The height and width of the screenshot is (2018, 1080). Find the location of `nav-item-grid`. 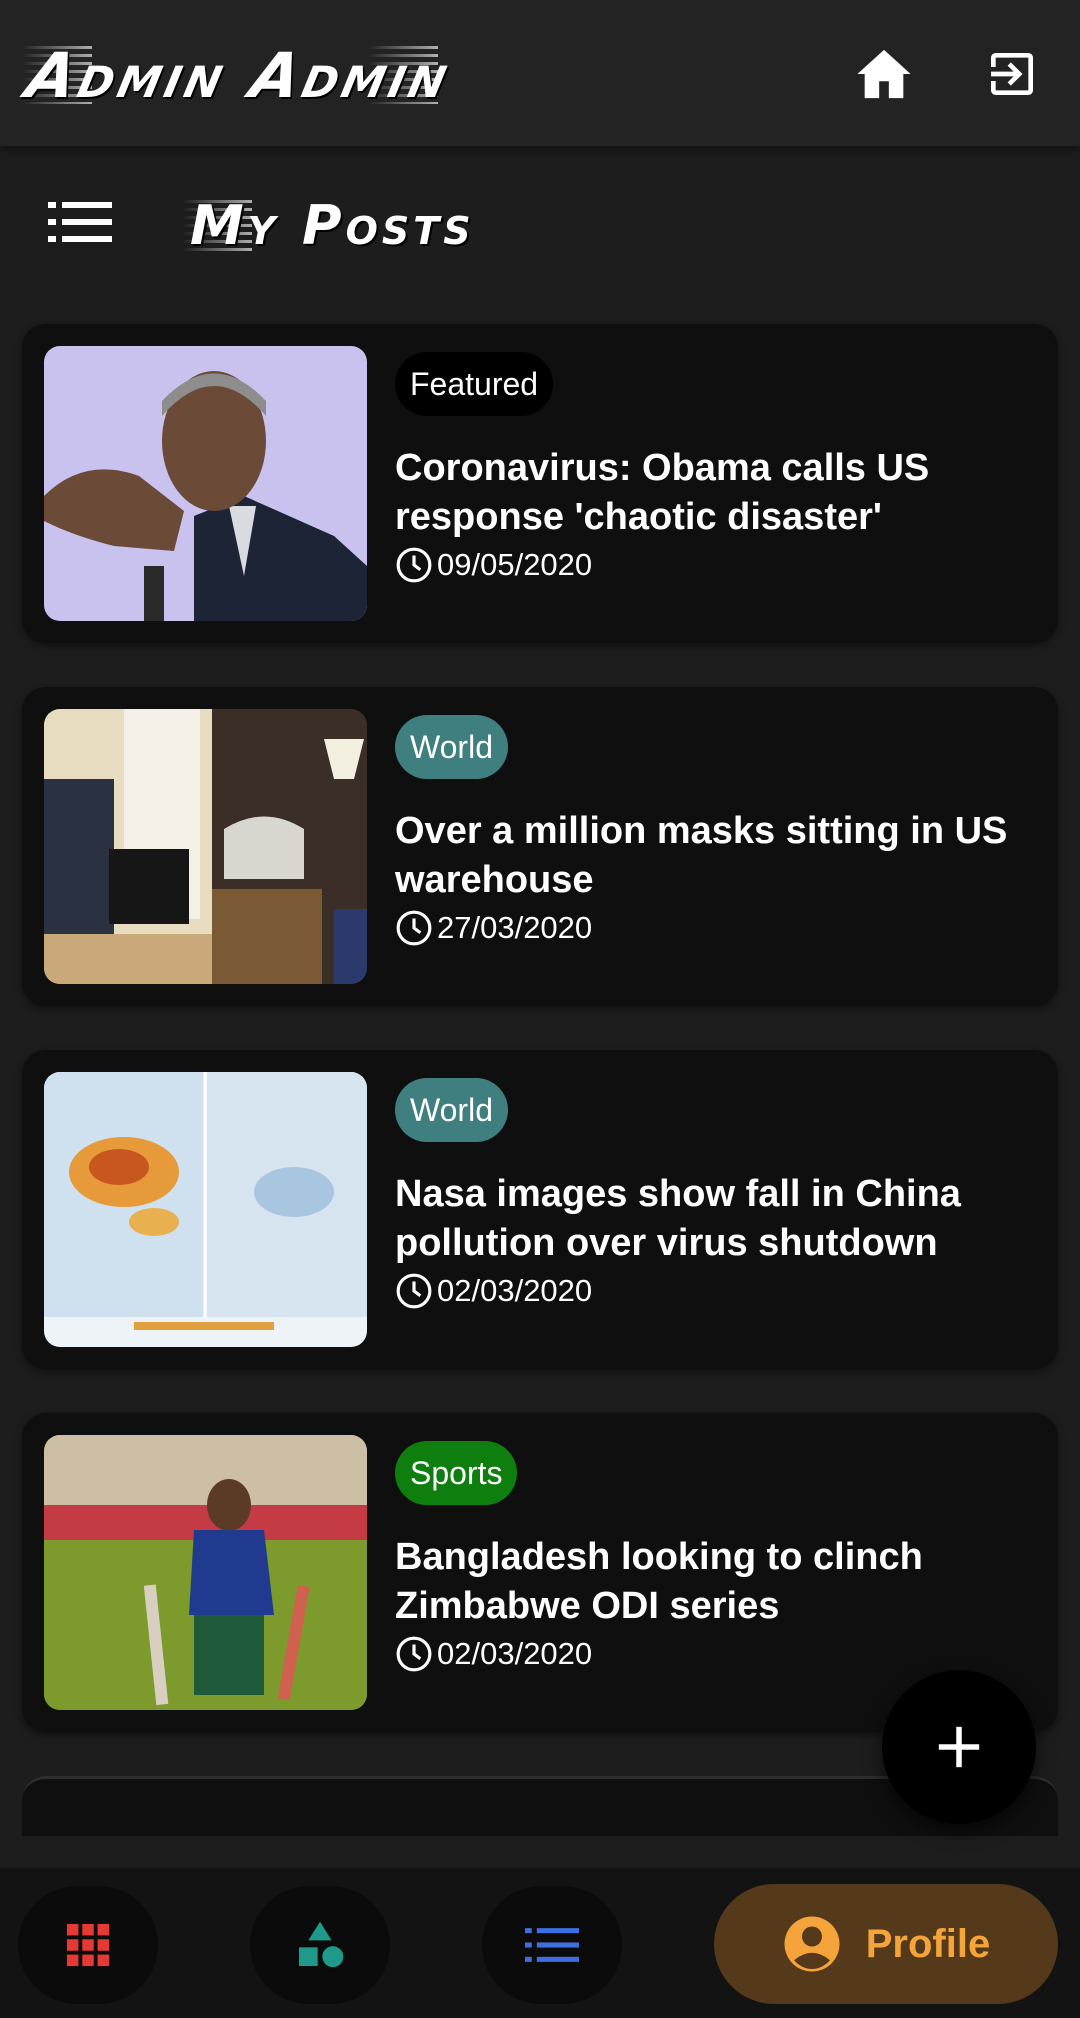

nav-item-grid is located at coordinates (88, 1945).